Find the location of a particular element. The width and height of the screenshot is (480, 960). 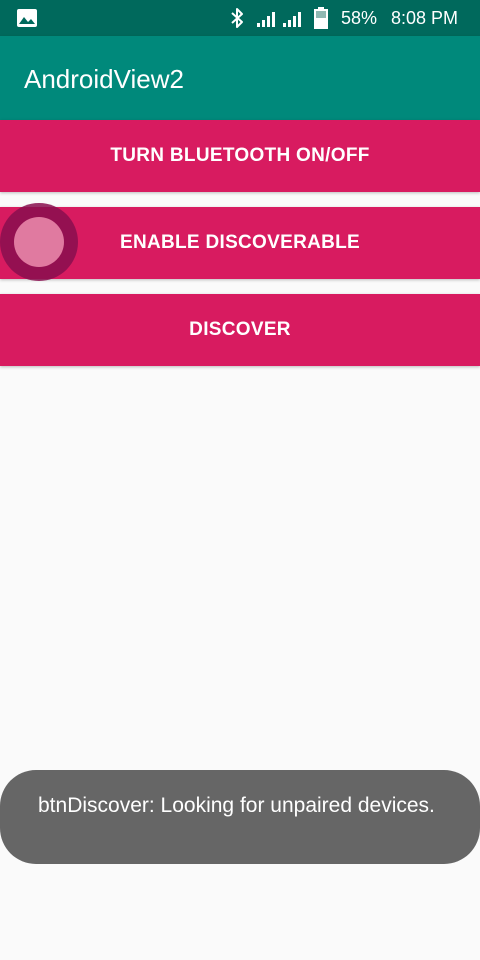

clock: 8:08 PM is located at coordinates (425, 18).